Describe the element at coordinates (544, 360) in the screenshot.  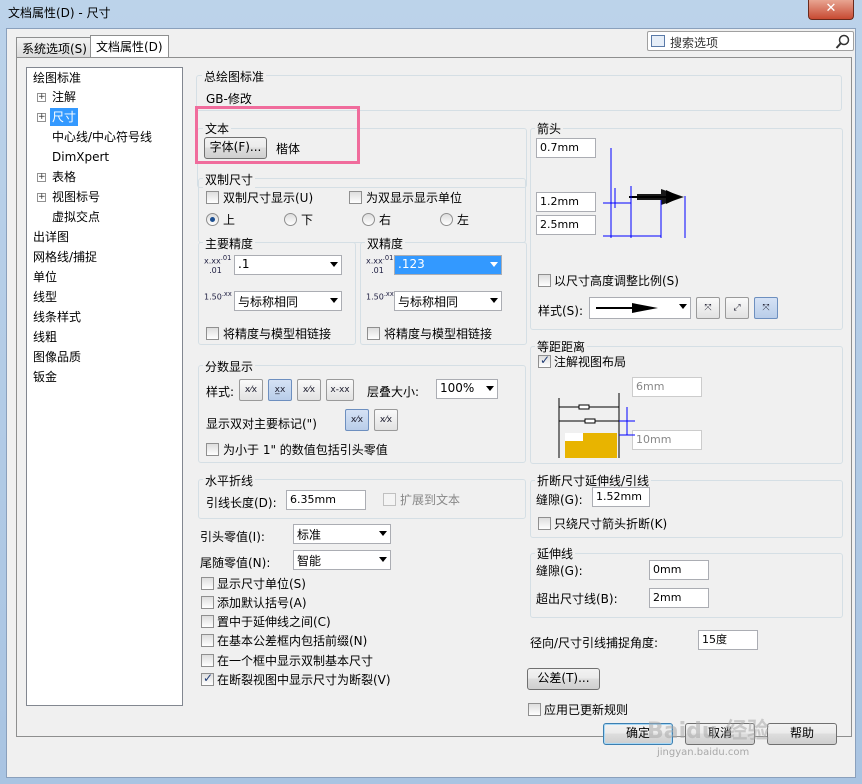
I see `annotation-layout-checkbox` at that location.